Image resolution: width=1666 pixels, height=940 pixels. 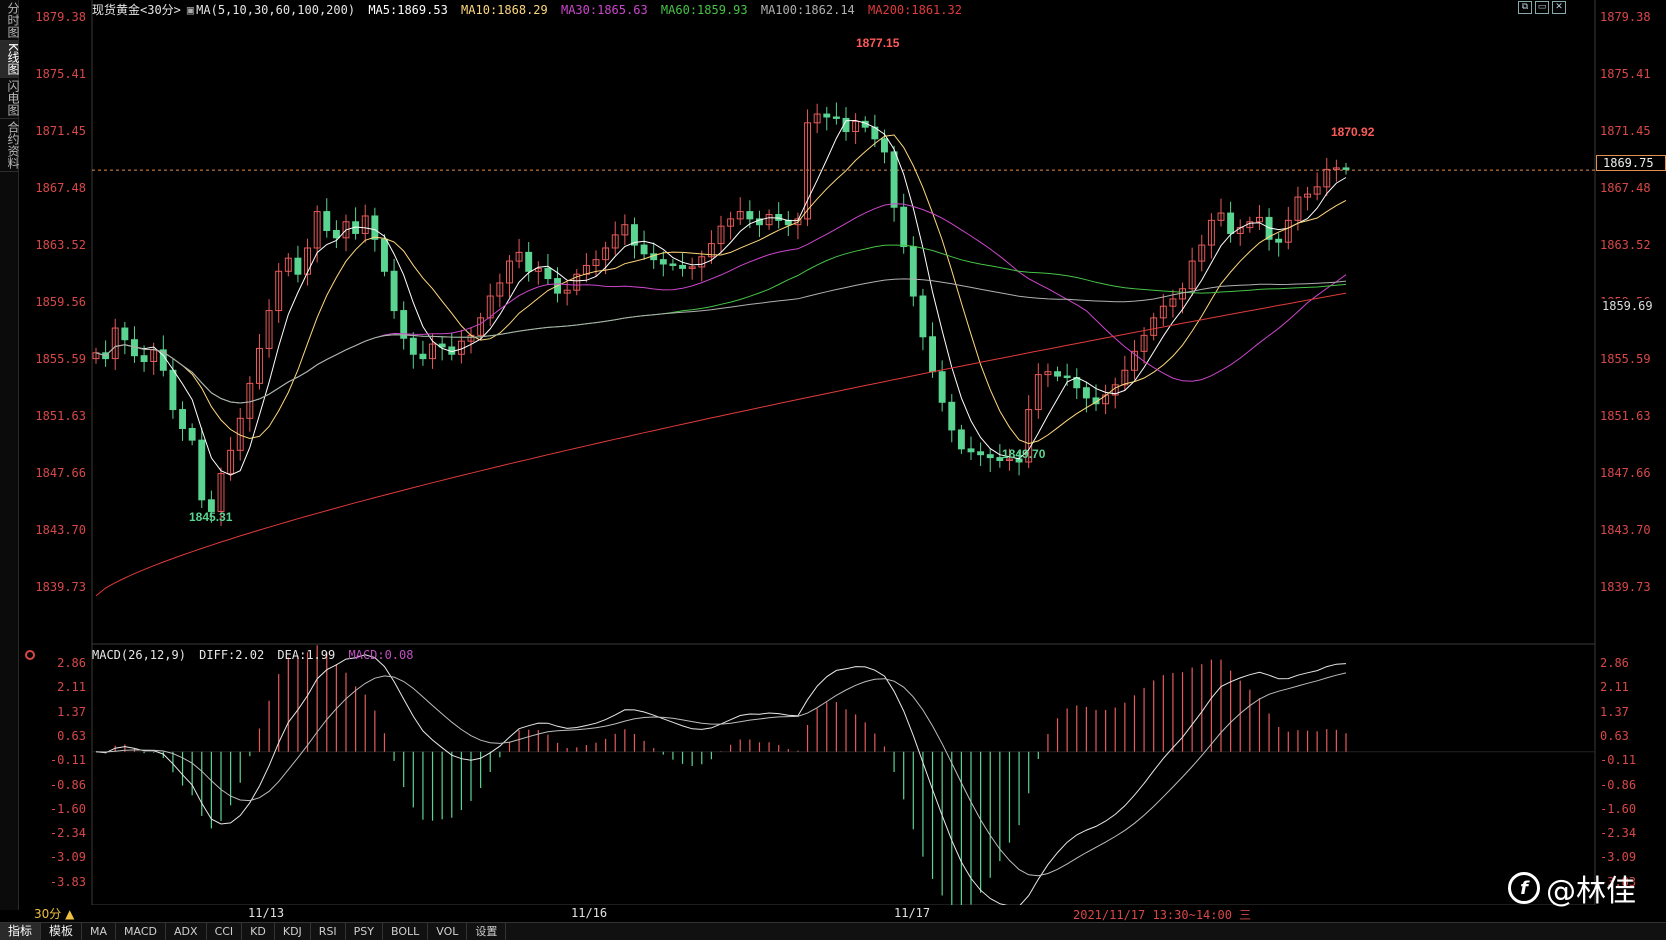 What do you see at coordinates (30, 655) in the screenshot?
I see `indicator-settings-icon` at bounding box center [30, 655].